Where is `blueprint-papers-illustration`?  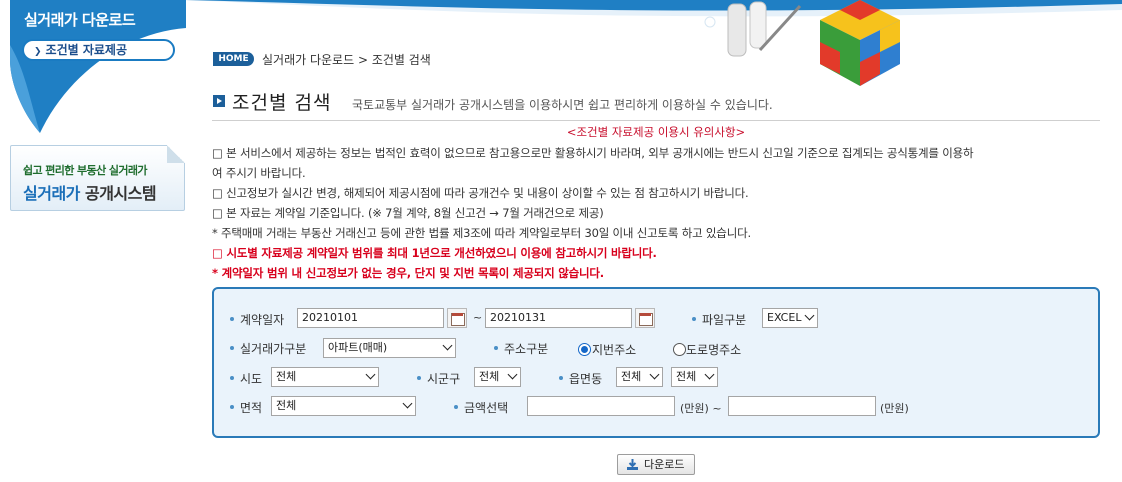
blueprint-papers-illustration is located at coordinates (753, 29).